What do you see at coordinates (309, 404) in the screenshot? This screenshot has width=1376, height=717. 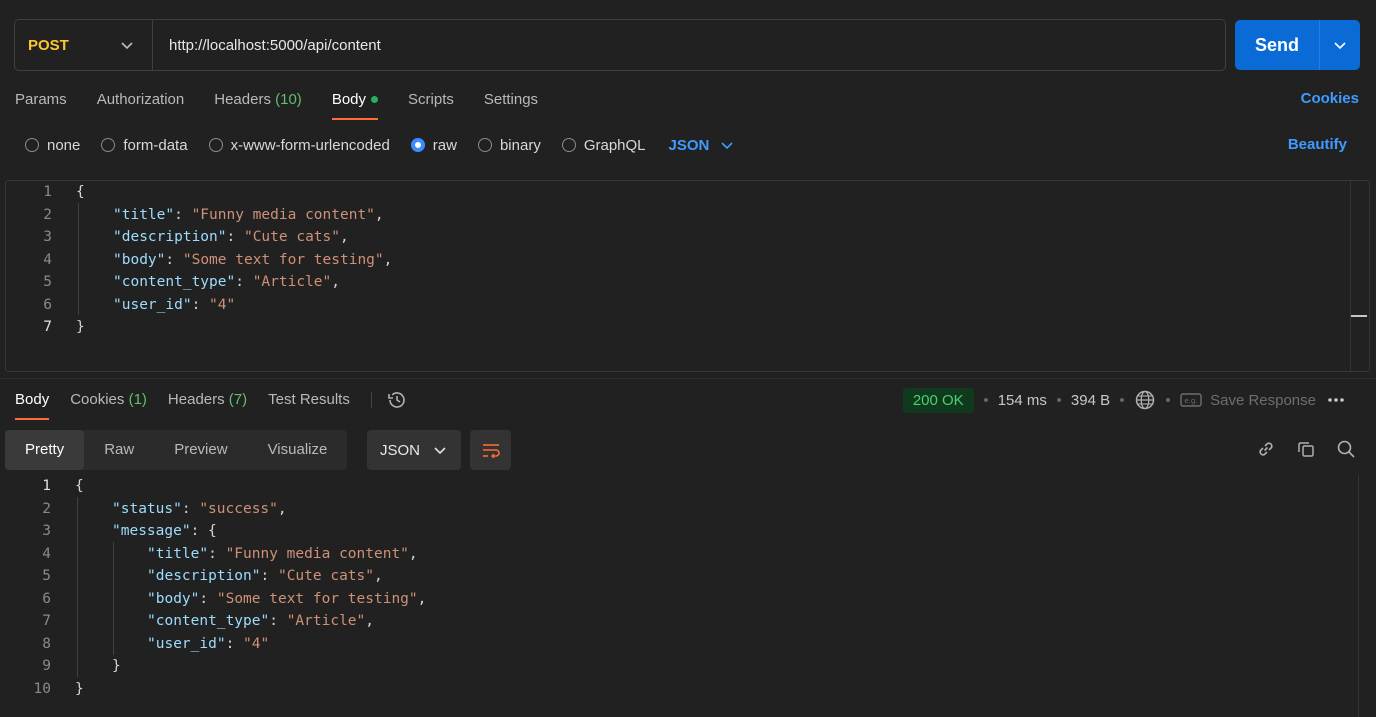 I see `response-tab-test-results: Test Results` at bounding box center [309, 404].